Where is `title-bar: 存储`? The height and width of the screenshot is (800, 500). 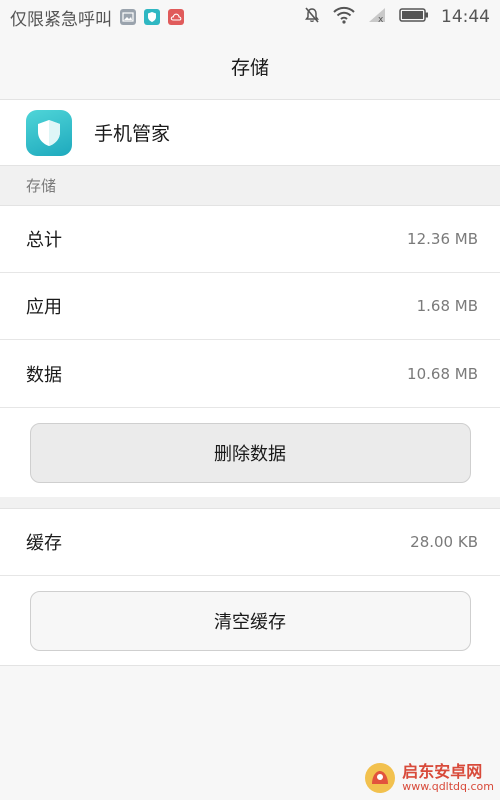 title-bar: 存储 is located at coordinates (250, 67).